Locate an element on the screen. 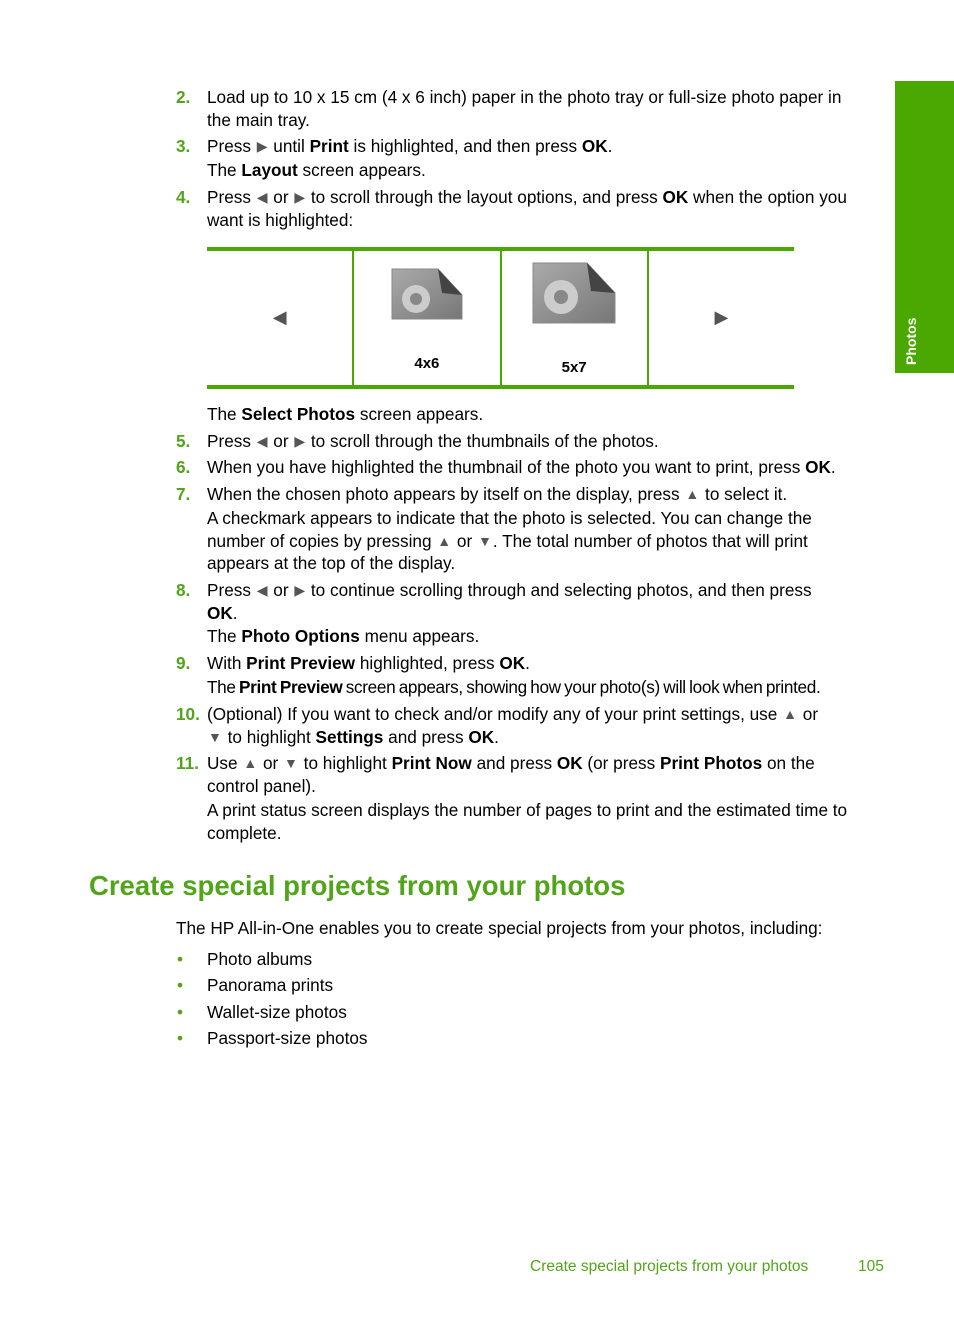  step-number: 7. is located at coordinates (183, 494).